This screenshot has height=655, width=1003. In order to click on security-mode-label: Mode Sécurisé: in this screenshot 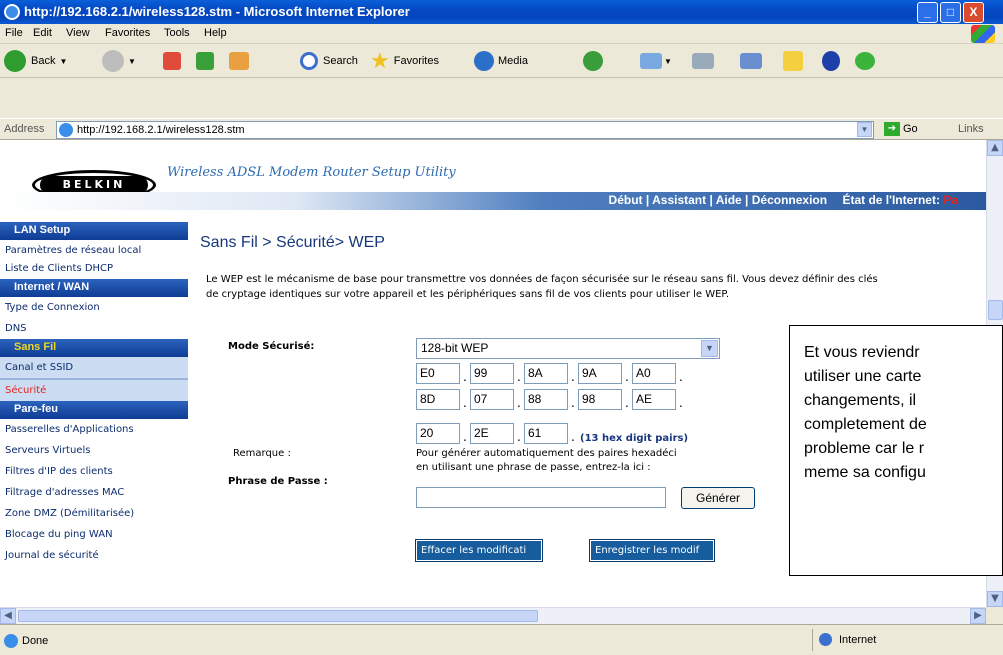, I will do `click(271, 346)`.